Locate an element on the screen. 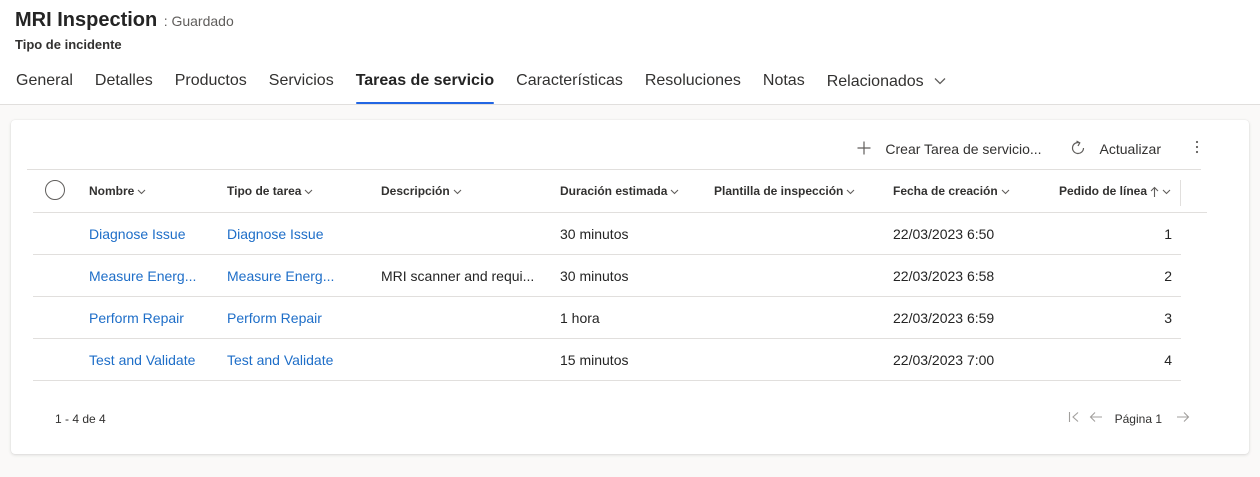  divider is located at coordinates (607, 380).